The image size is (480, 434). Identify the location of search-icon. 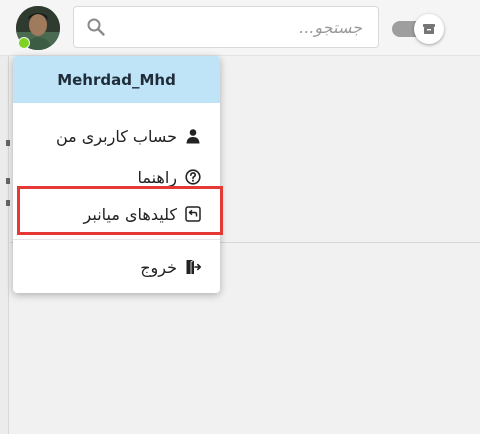
(96, 27).